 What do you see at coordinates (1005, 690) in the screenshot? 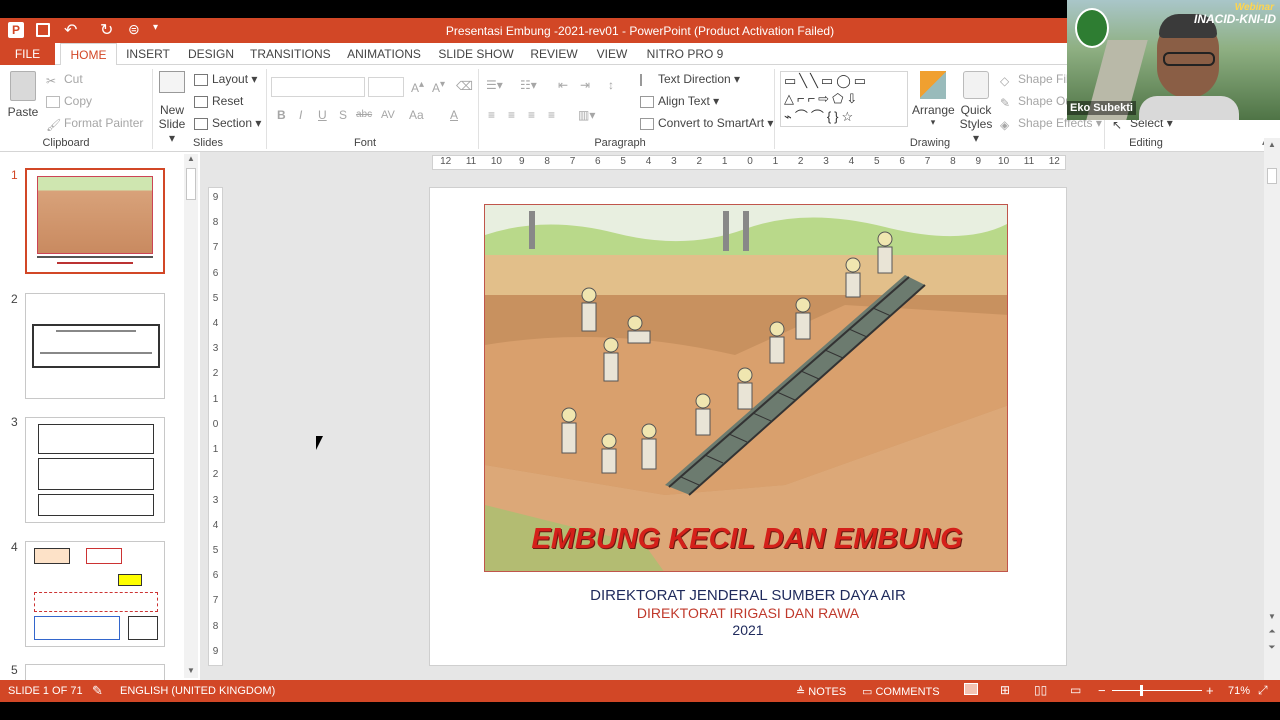
I see `slide-sorter-icon: ⊞` at bounding box center [1005, 690].